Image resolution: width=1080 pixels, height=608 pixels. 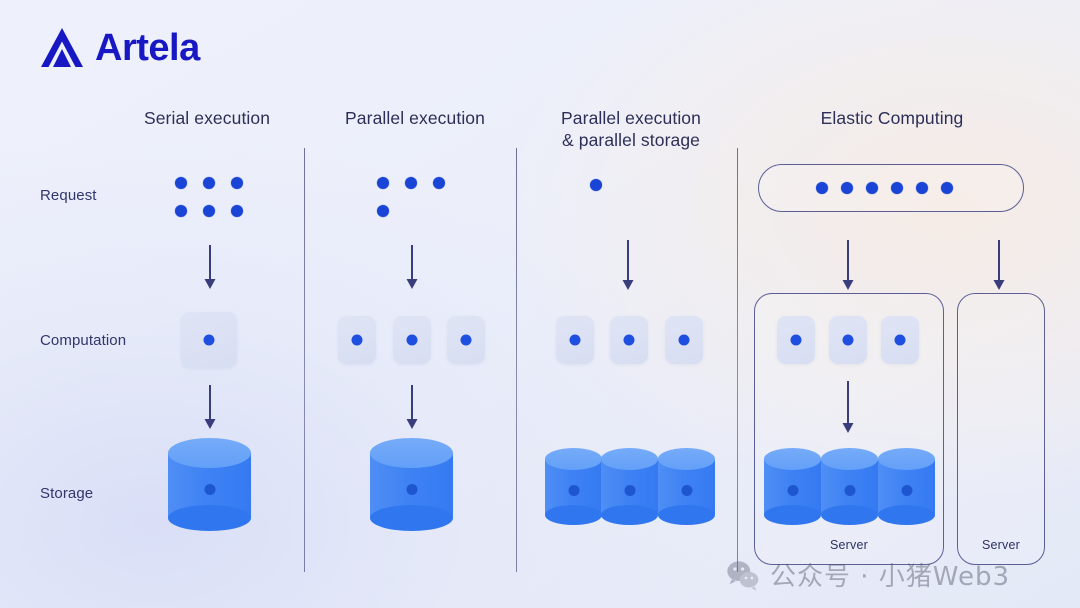 What do you see at coordinates (631, 140) in the screenshot?
I see `column-title-line-2: & parallel storage` at bounding box center [631, 140].